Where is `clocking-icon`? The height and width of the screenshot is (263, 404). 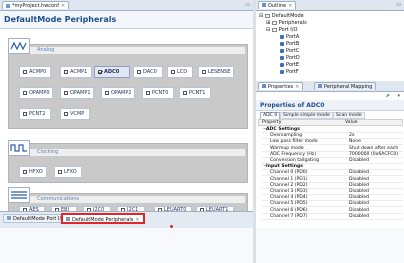
clocking-icon is located at coordinates (19, 148).